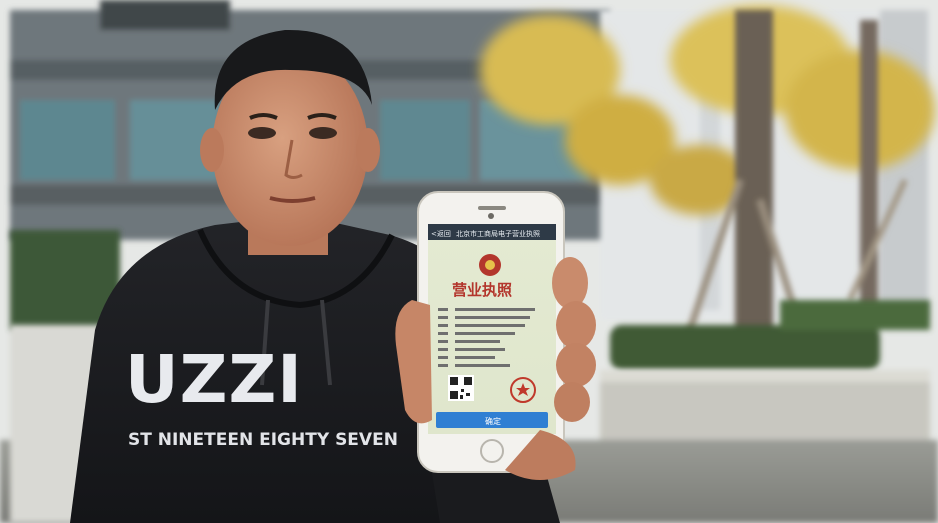 Image resolution: width=938 pixels, height=523 pixels. What do you see at coordinates (491, 332) in the screenshot?
I see `smartphone: <返回 北京市工商局电子营业执照 营业执照 确定` at bounding box center [491, 332].